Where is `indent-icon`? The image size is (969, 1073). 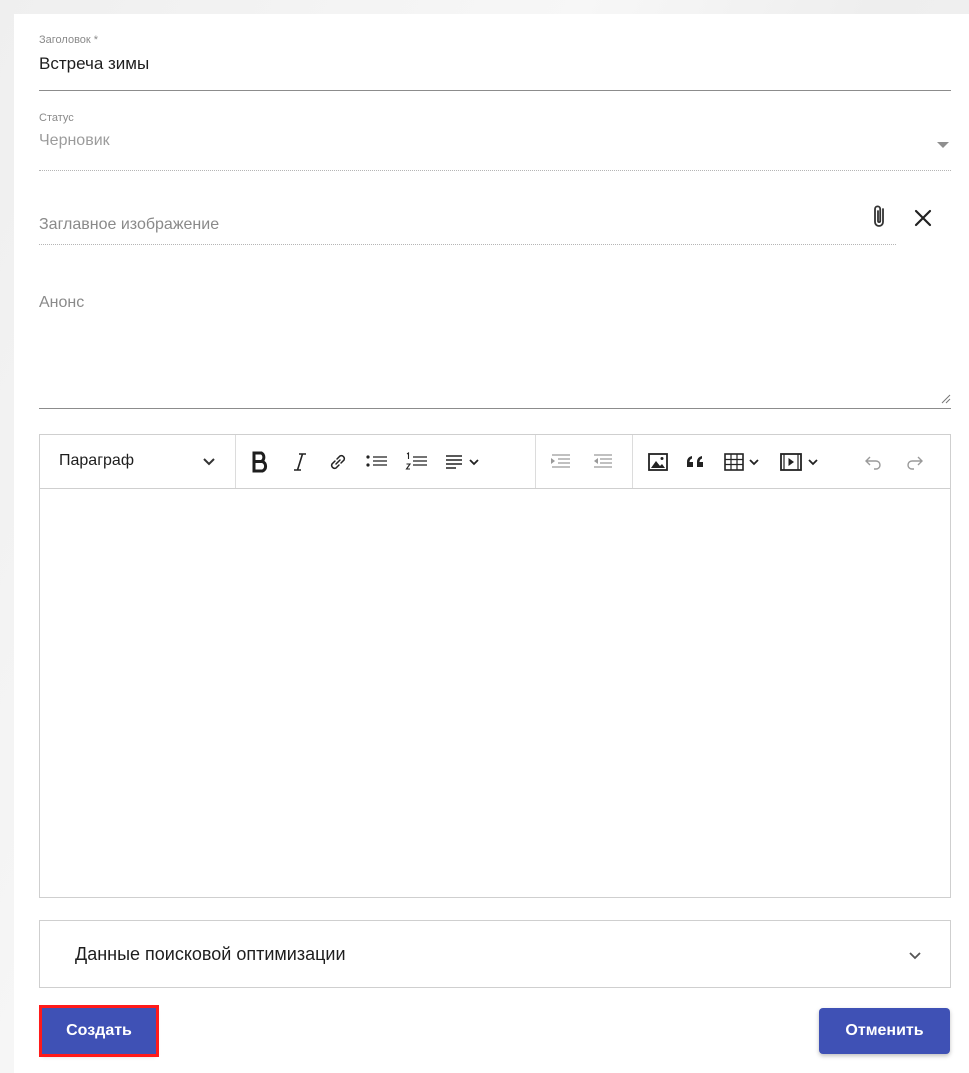
indent-icon is located at coordinates (560, 461).